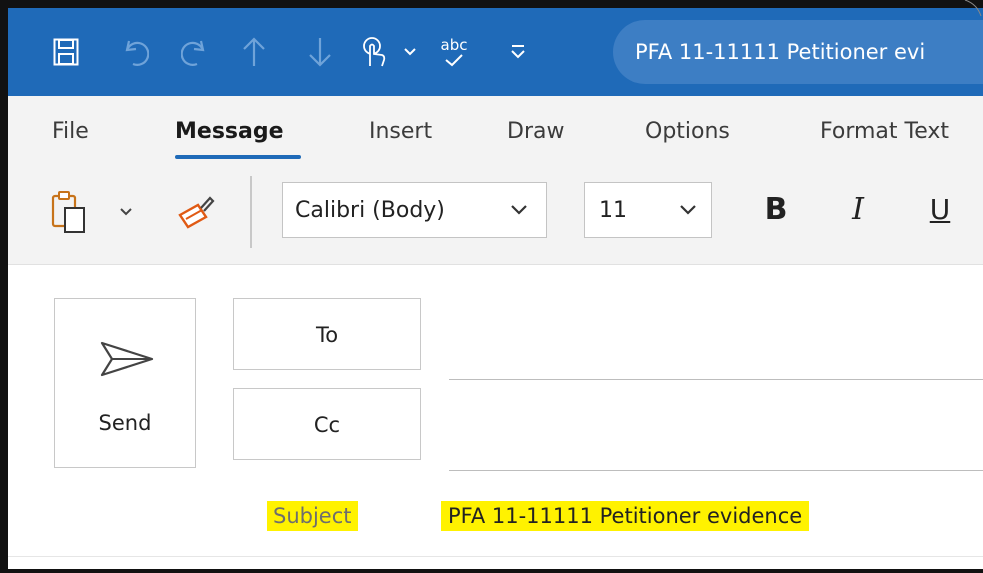 This screenshot has height=573, width=983. Describe the element at coordinates (776, 210) in the screenshot. I see `bold-button: B` at that location.